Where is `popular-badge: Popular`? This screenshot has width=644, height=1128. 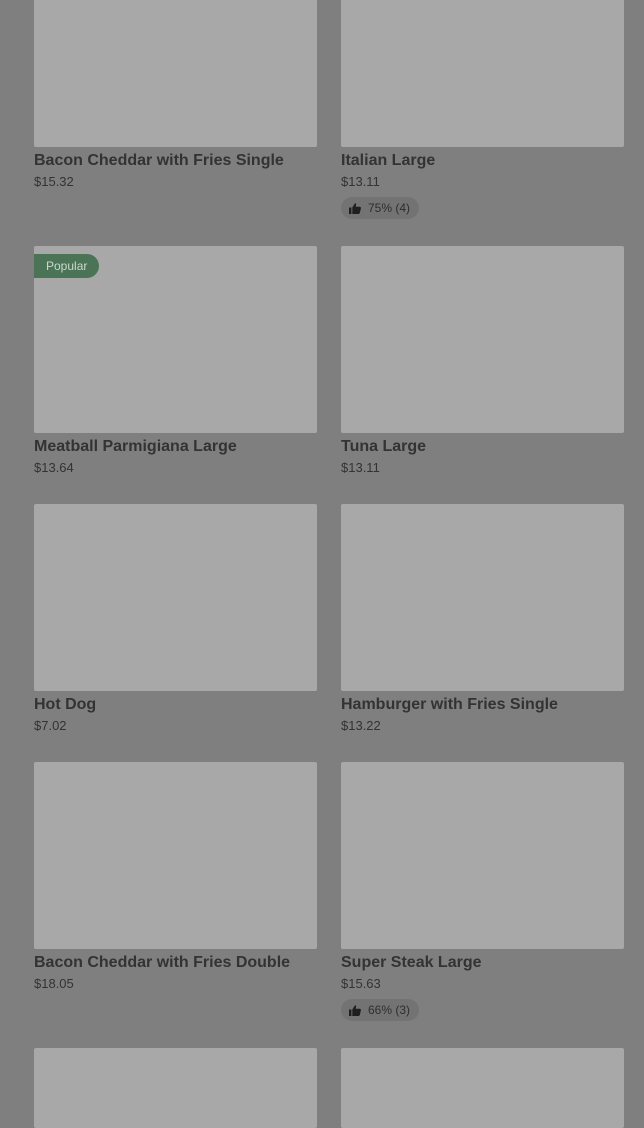 popular-badge: Popular is located at coordinates (67, 266).